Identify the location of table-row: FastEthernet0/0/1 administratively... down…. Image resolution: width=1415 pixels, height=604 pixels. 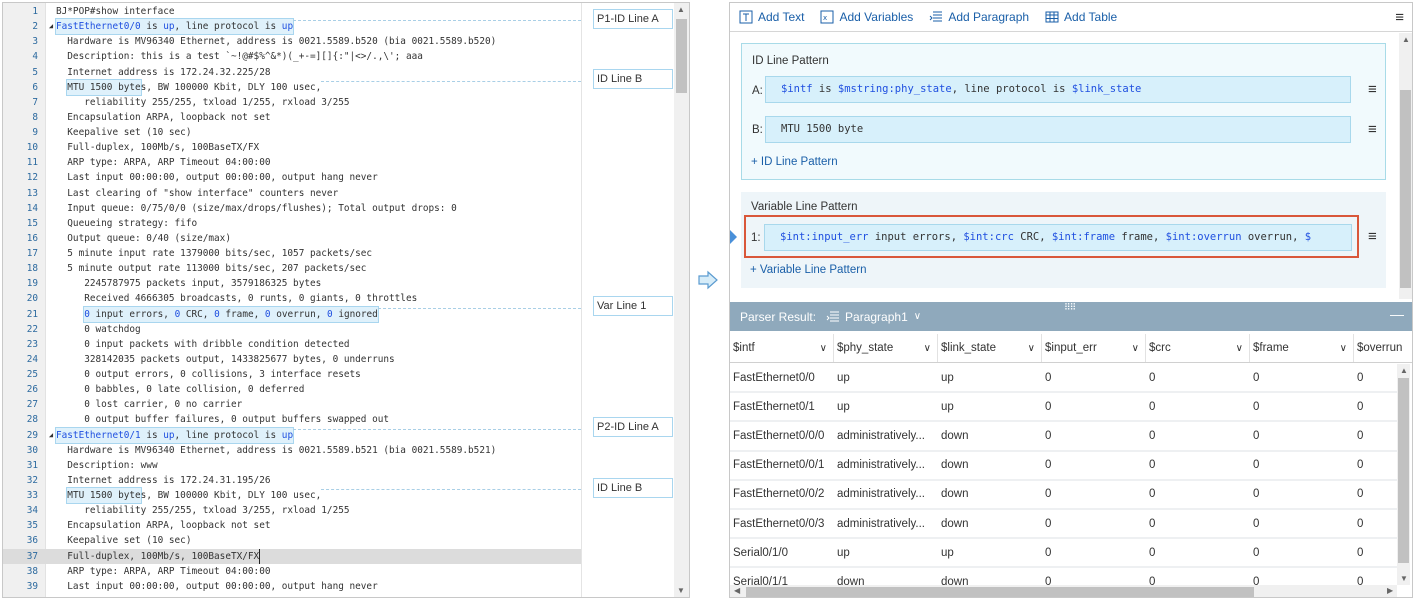
(1063, 466).